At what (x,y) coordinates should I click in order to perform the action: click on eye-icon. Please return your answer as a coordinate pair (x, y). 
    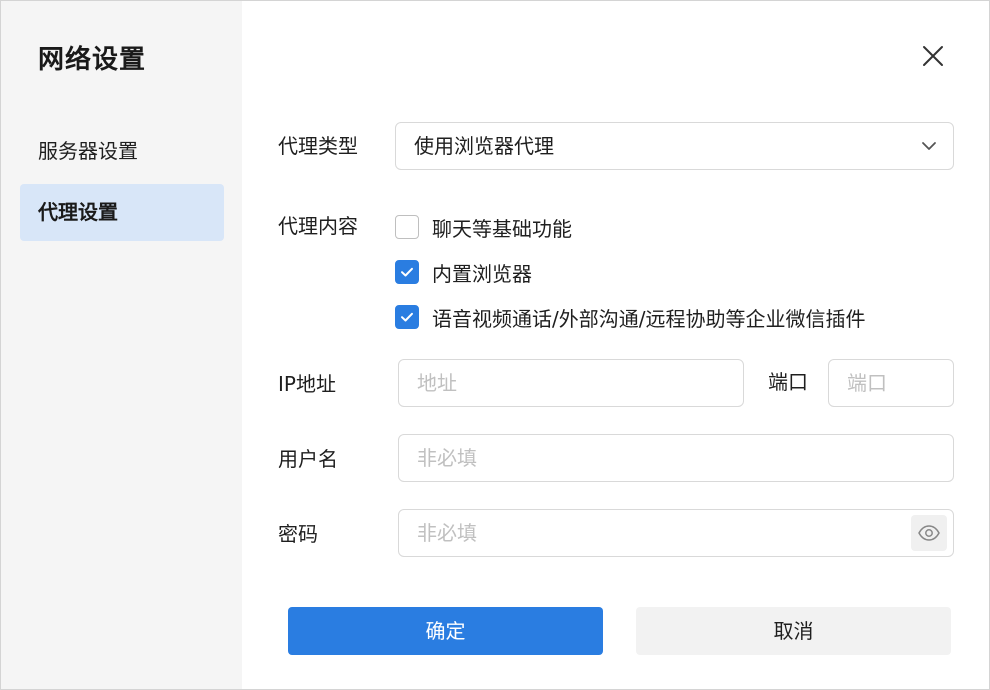
    Looking at the image, I should click on (929, 533).